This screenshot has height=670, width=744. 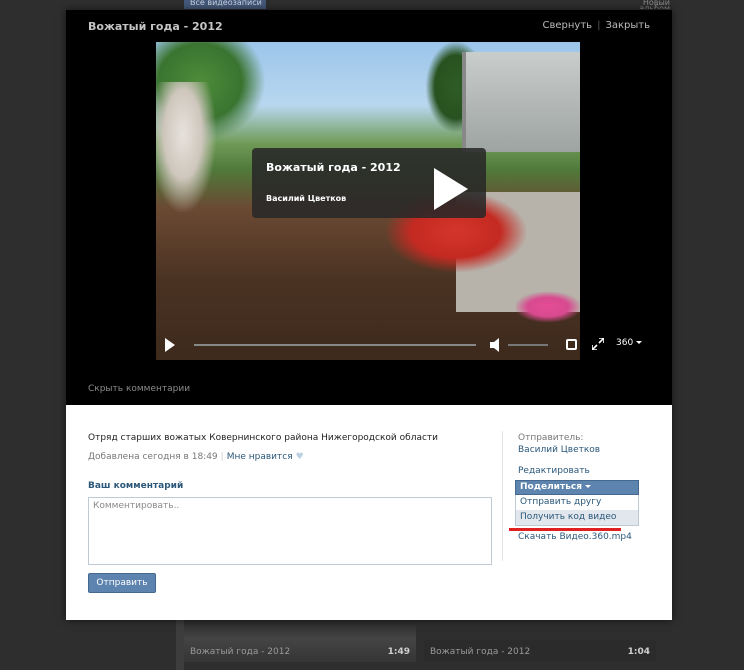 I want to click on volume-icon, so click(x=496, y=345).